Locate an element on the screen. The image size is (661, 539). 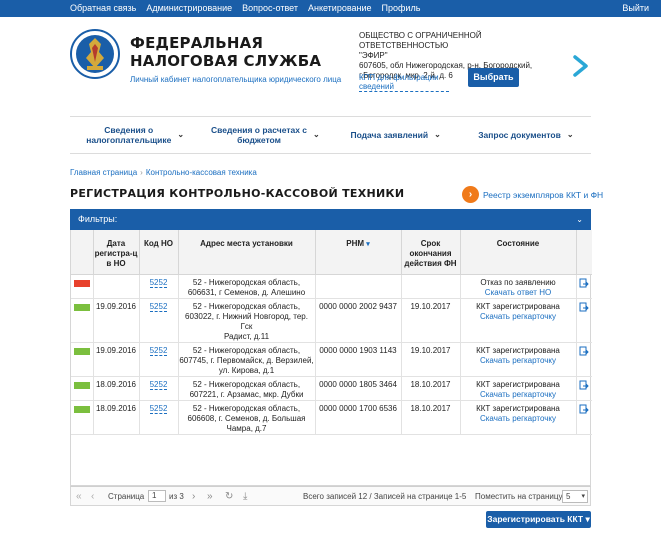
top-link-admin: Администрирование is located at coordinates (189, 8).